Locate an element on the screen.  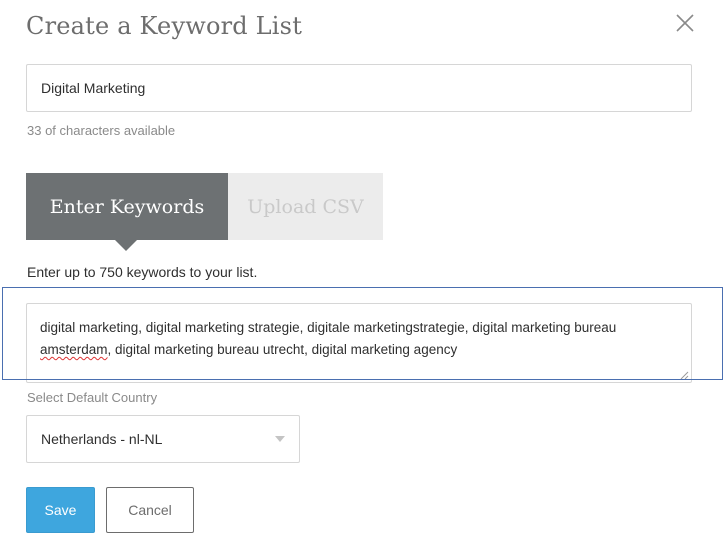
cancel-button: Cancel is located at coordinates (150, 510).